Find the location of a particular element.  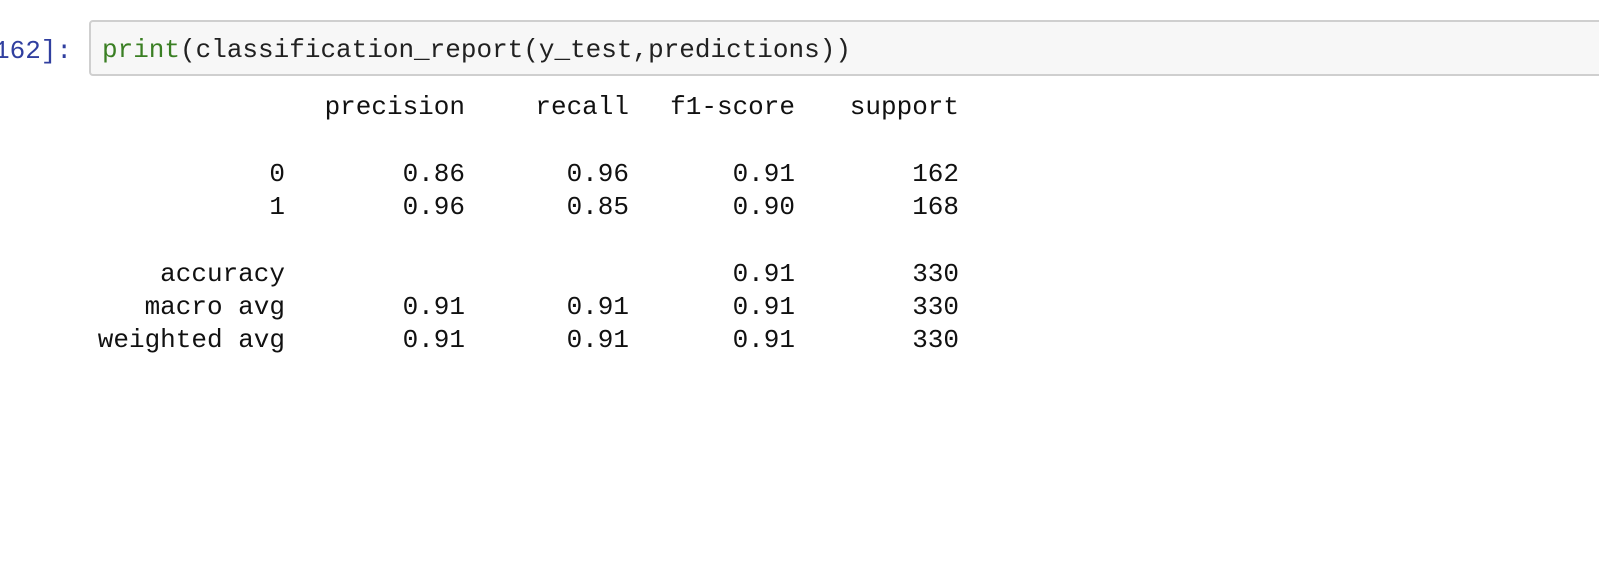

header-recall: recall is located at coordinates (582, 107).